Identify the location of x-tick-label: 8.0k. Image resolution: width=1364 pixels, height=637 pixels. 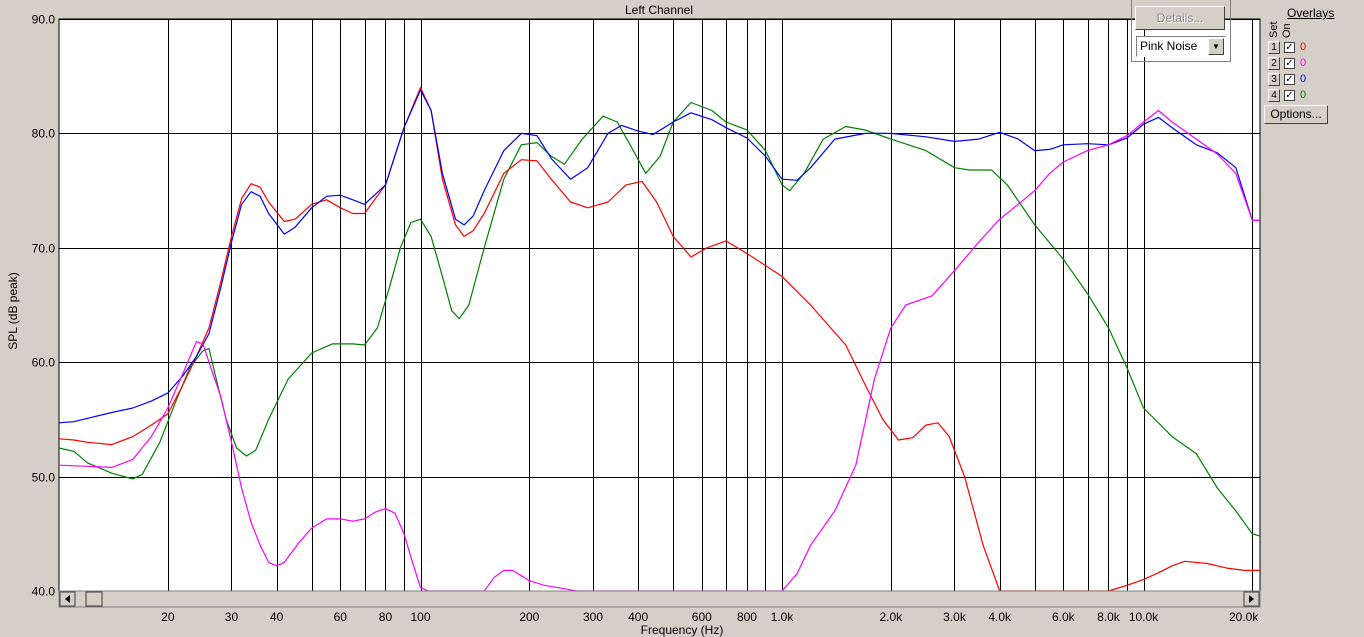
(1109, 617).